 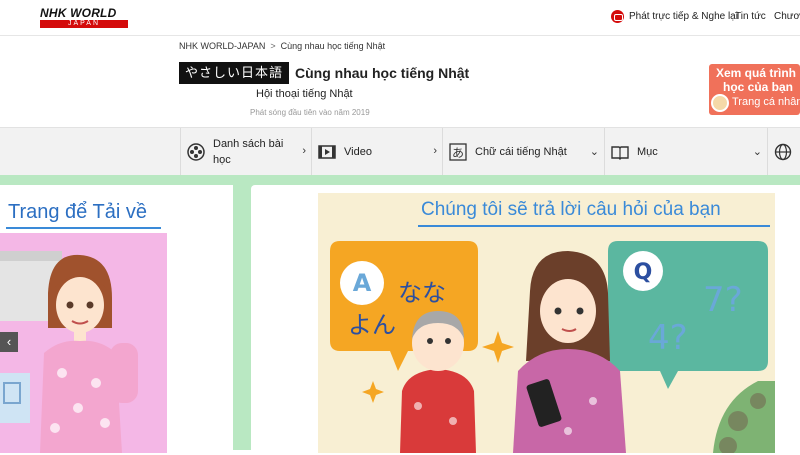 What do you see at coordinates (758, 87) in the screenshot?
I see `promo-line-2: học của bạn` at bounding box center [758, 87].